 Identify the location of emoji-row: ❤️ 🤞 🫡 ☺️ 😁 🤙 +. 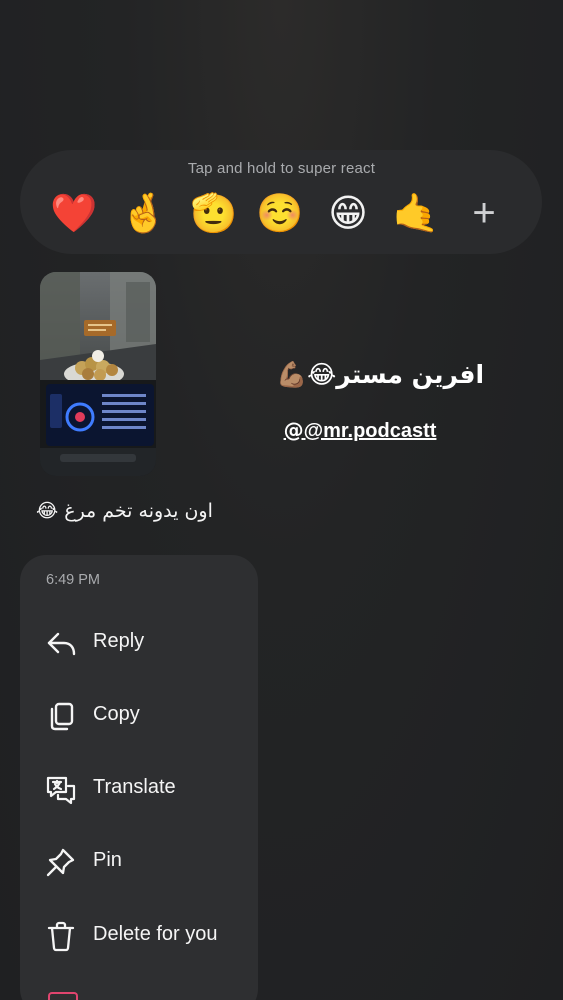
(288, 213).